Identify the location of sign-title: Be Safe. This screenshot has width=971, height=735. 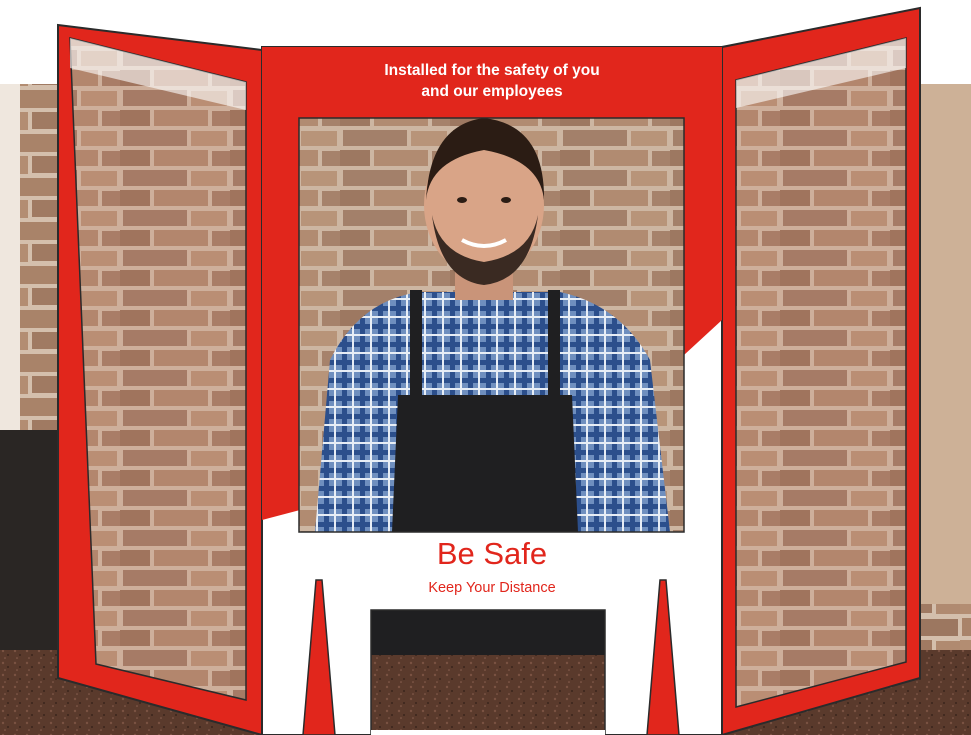
(492, 553).